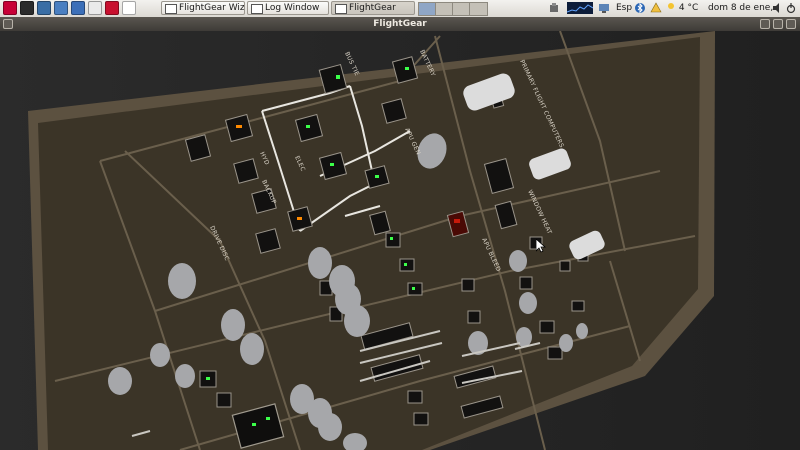 This screenshot has height=450, width=800. I want to click on network-tray-icon, so click(605, 8).